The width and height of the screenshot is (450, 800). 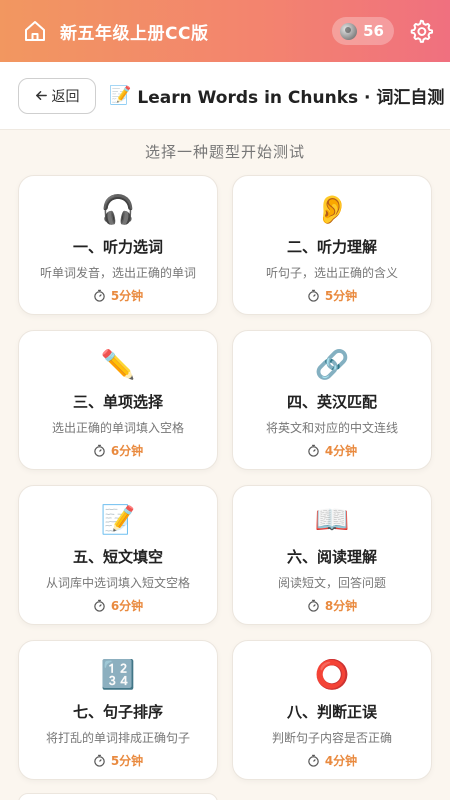 I want to click on card-title: 四、英汉匹配, so click(x=331, y=402).